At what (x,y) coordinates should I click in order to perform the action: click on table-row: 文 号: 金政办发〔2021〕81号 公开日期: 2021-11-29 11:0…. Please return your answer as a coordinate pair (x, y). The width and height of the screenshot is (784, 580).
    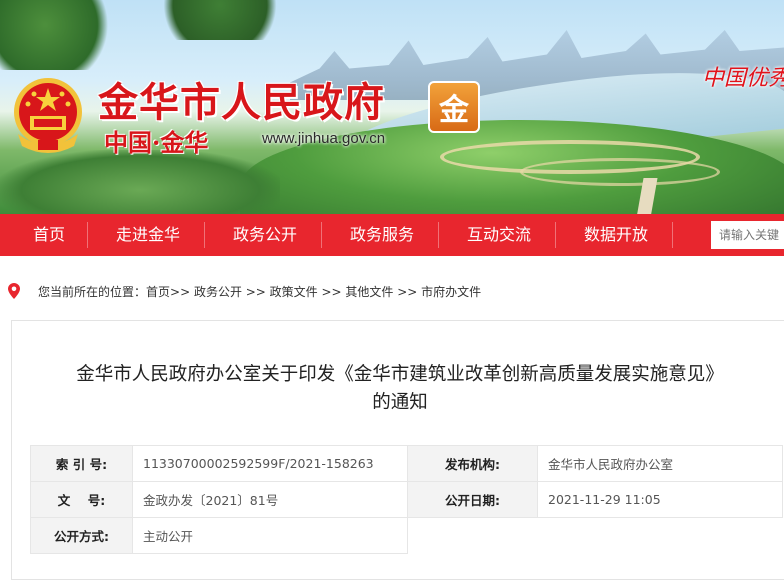
    Looking at the image, I should click on (406, 499).